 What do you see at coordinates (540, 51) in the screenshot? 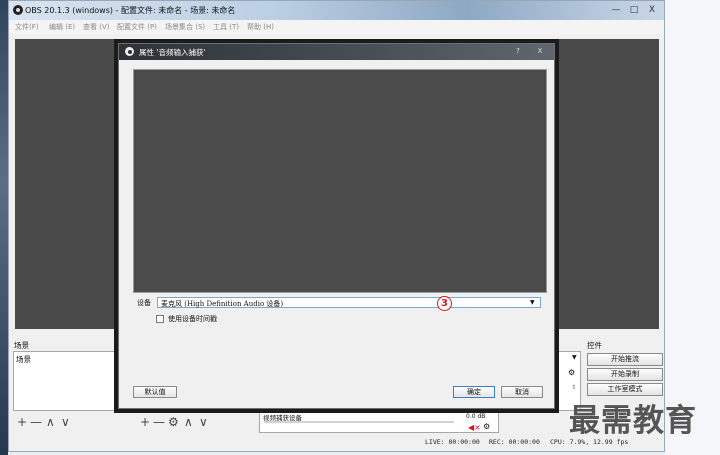
I see `dialog-close-button: X` at bounding box center [540, 51].